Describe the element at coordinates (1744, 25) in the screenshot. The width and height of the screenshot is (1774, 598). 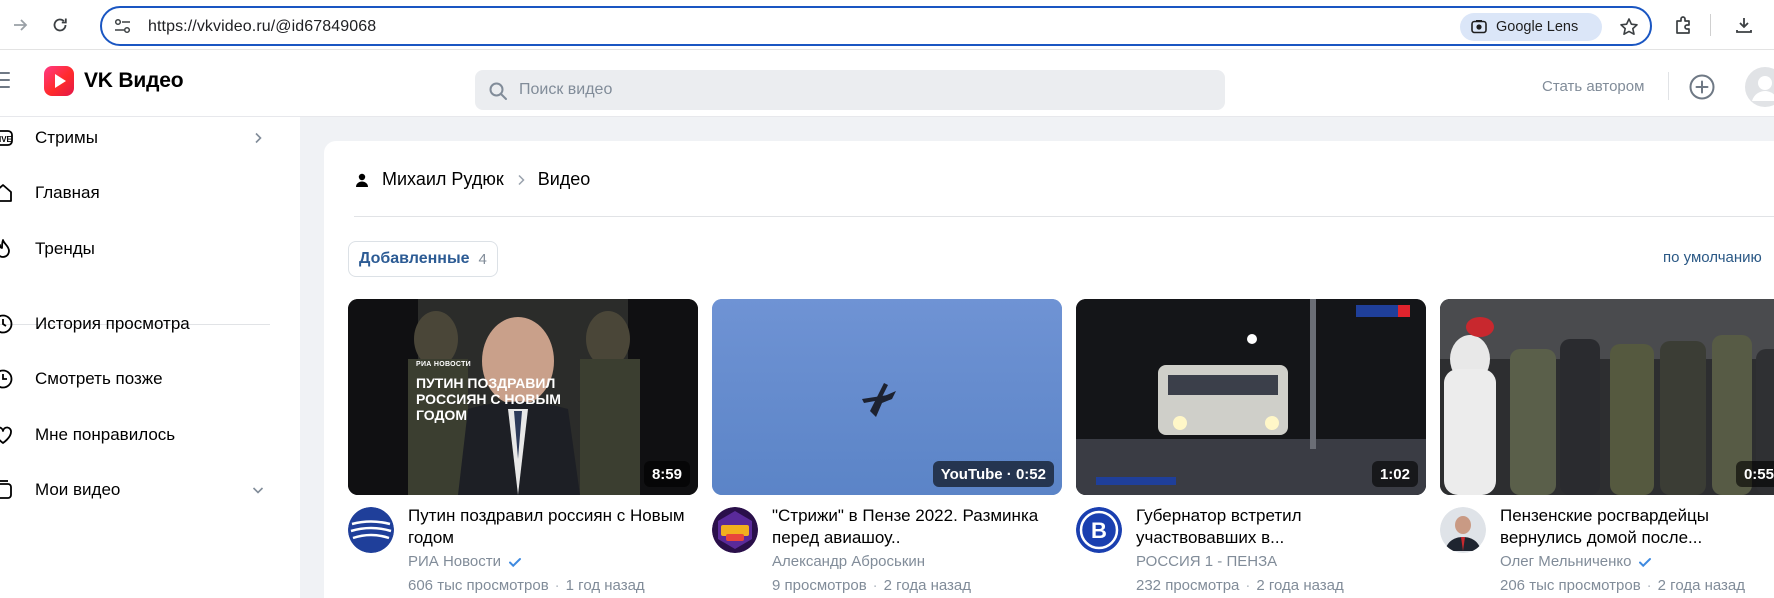
I see `download-icon` at that location.